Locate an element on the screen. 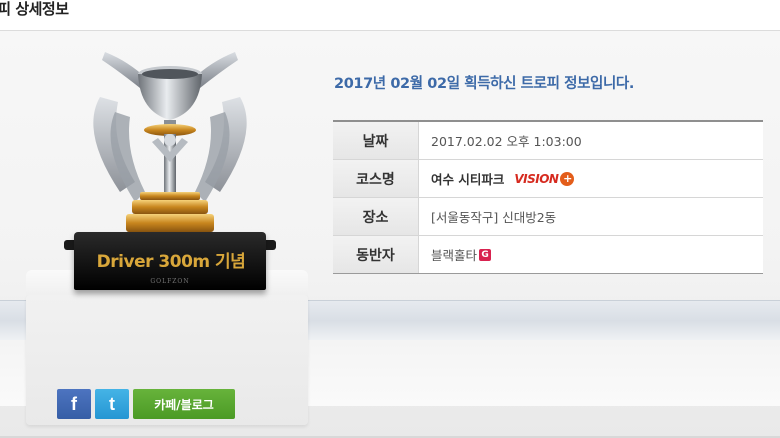 The image size is (780, 438). vision-logo: VISION + is located at coordinates (544, 178).